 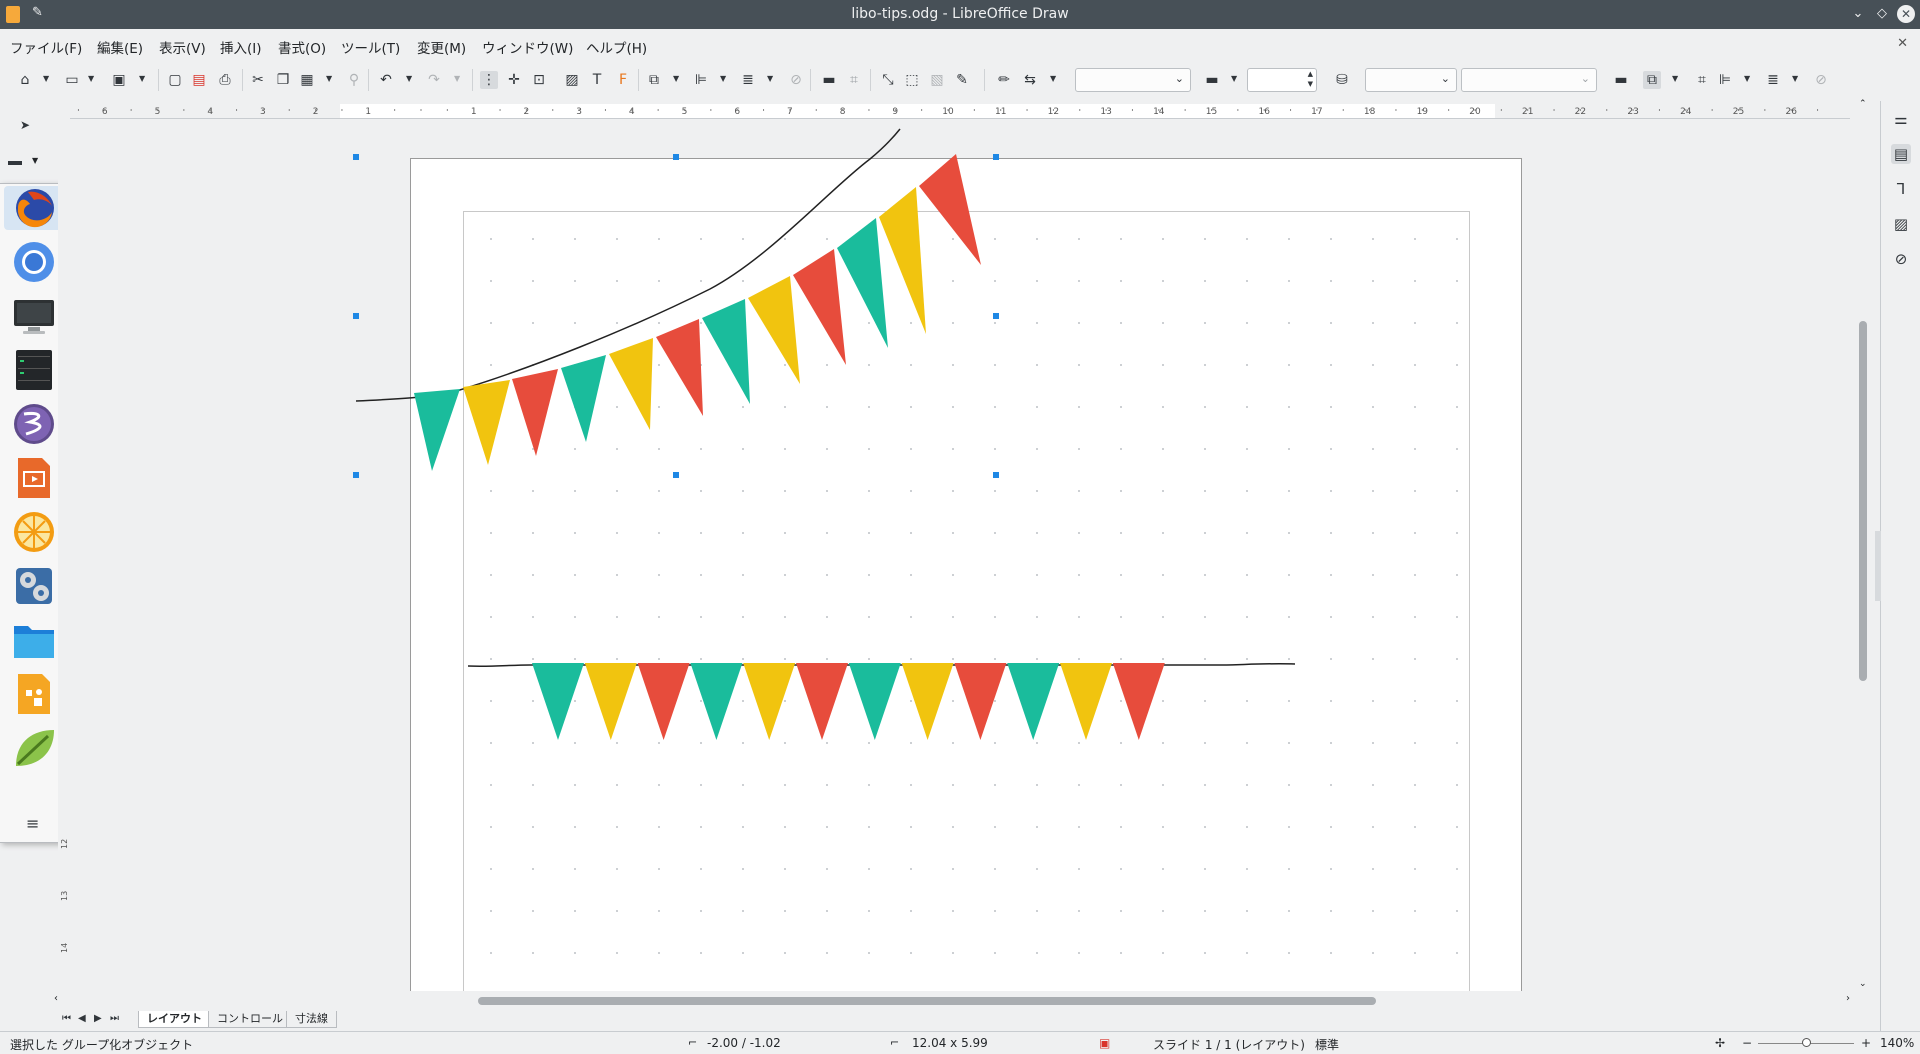 What do you see at coordinates (258, 80) in the screenshot?
I see `cut-icon: ✂` at bounding box center [258, 80].